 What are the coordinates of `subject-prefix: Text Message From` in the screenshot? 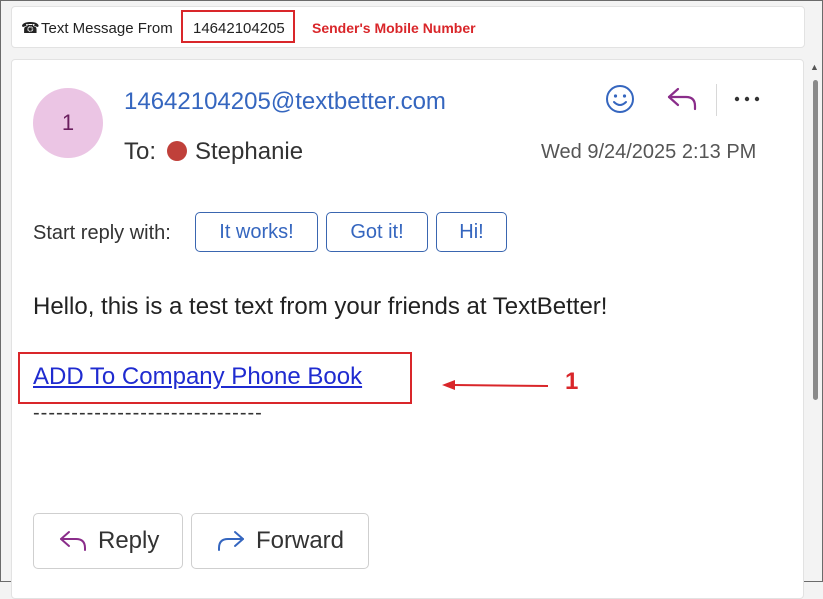 It's located at (107, 28).